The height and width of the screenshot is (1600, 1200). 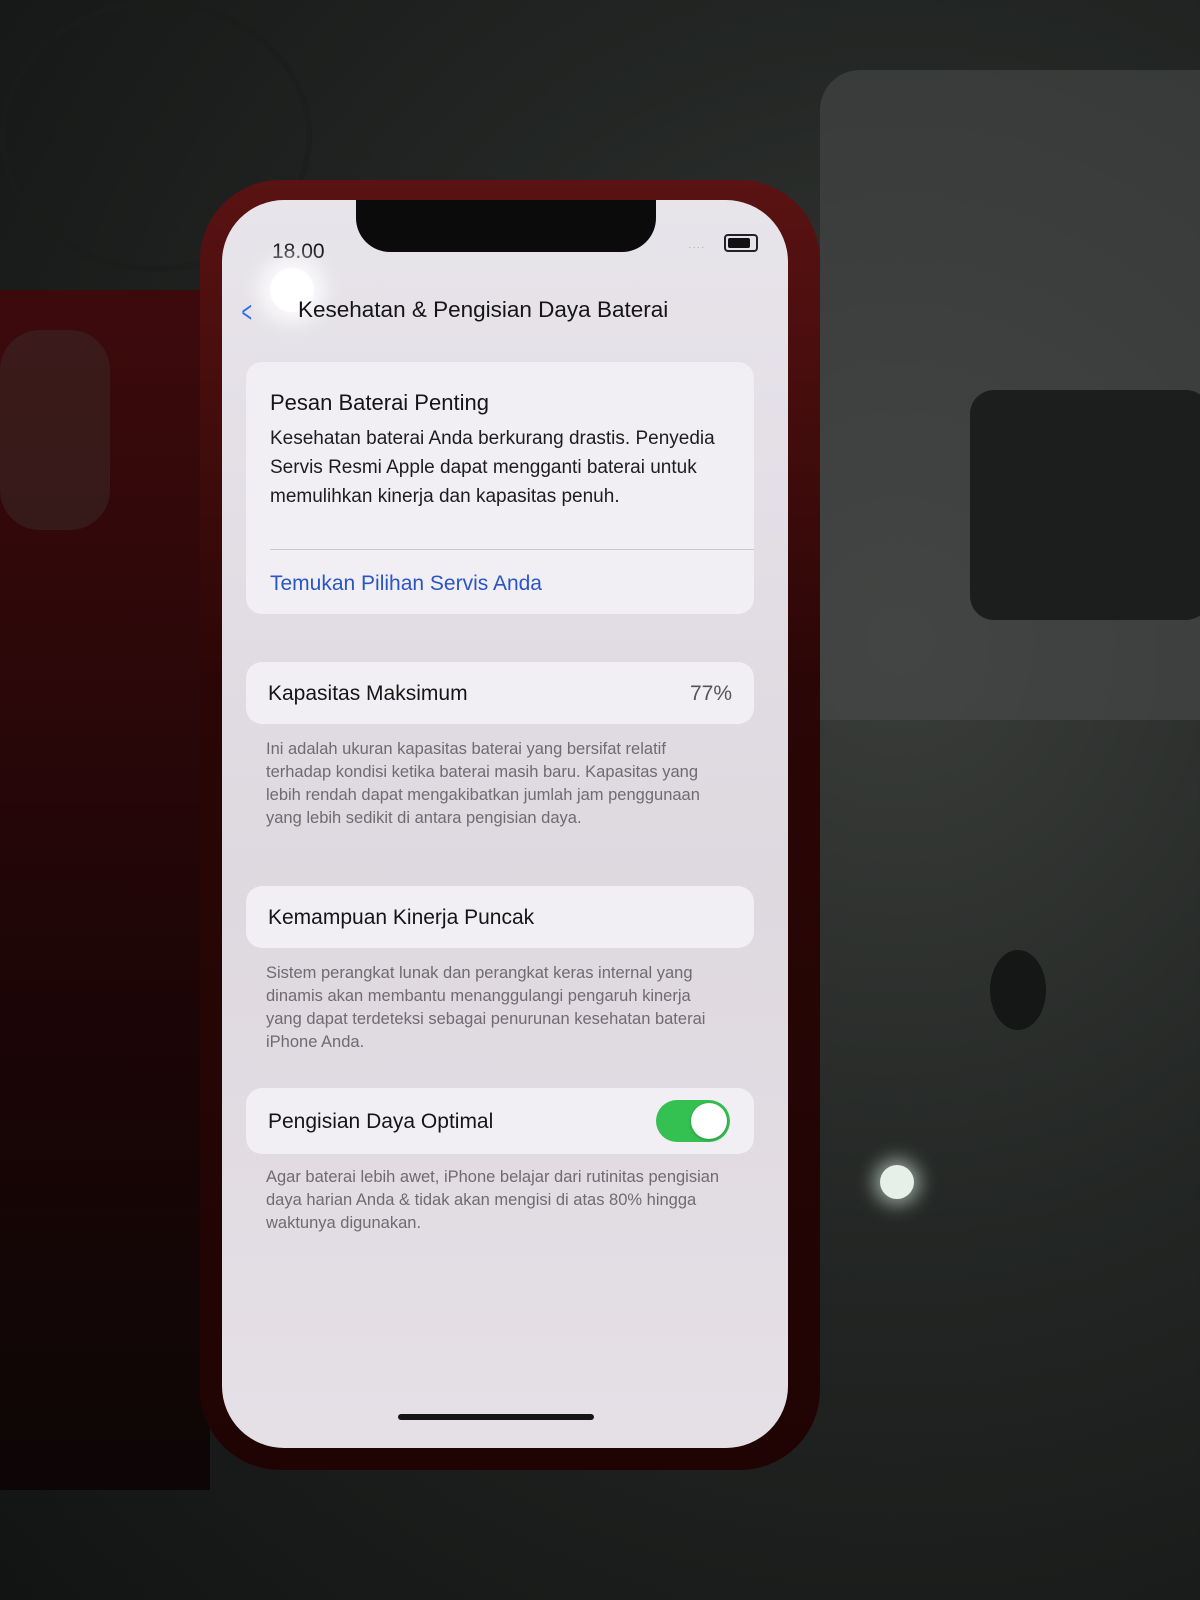 What do you see at coordinates (709, 1121) in the screenshot?
I see `toggle-knob` at bounding box center [709, 1121].